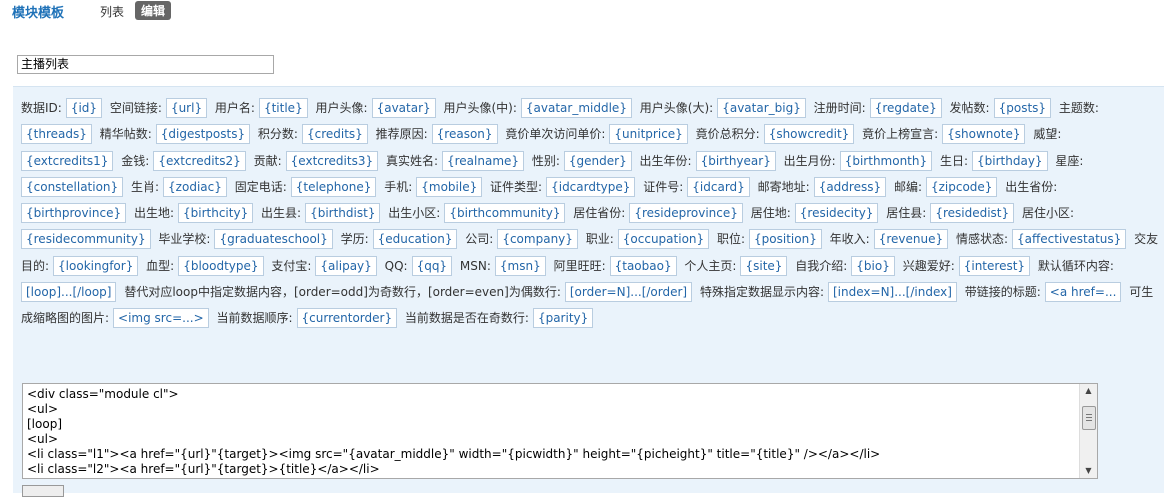 This screenshot has width=1164, height=497. What do you see at coordinates (43, 439) in the screenshot?
I see `code-line: <ul>` at bounding box center [43, 439].